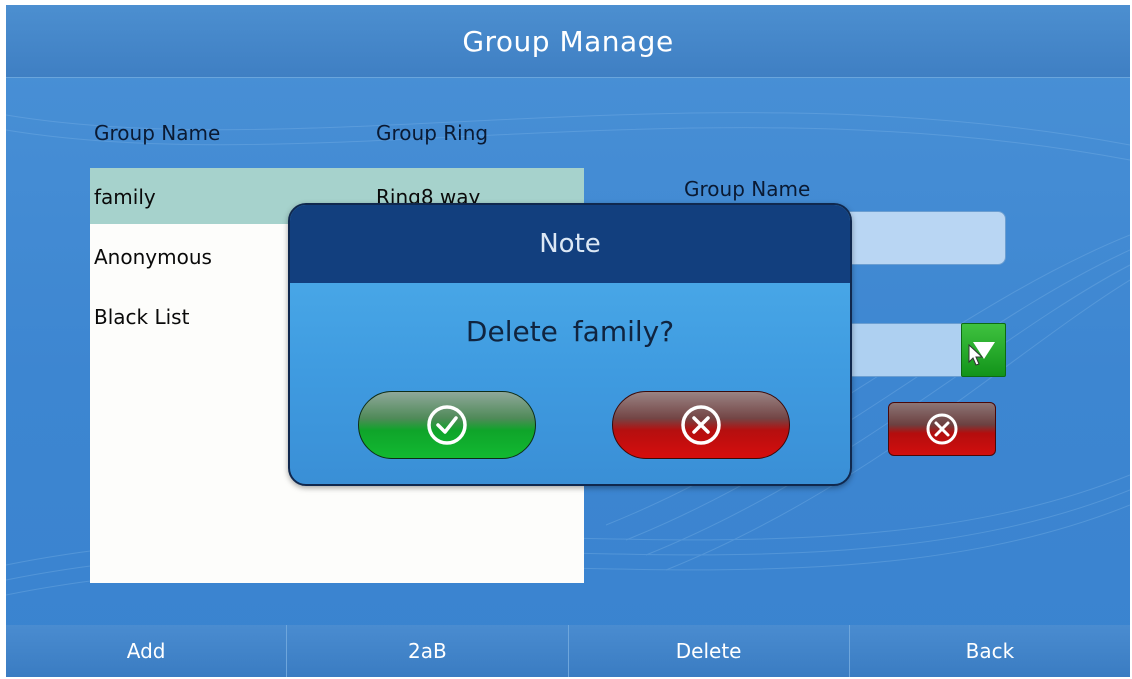 This screenshot has width=1132, height=679. I want to click on dialog-header: Note, so click(570, 244).